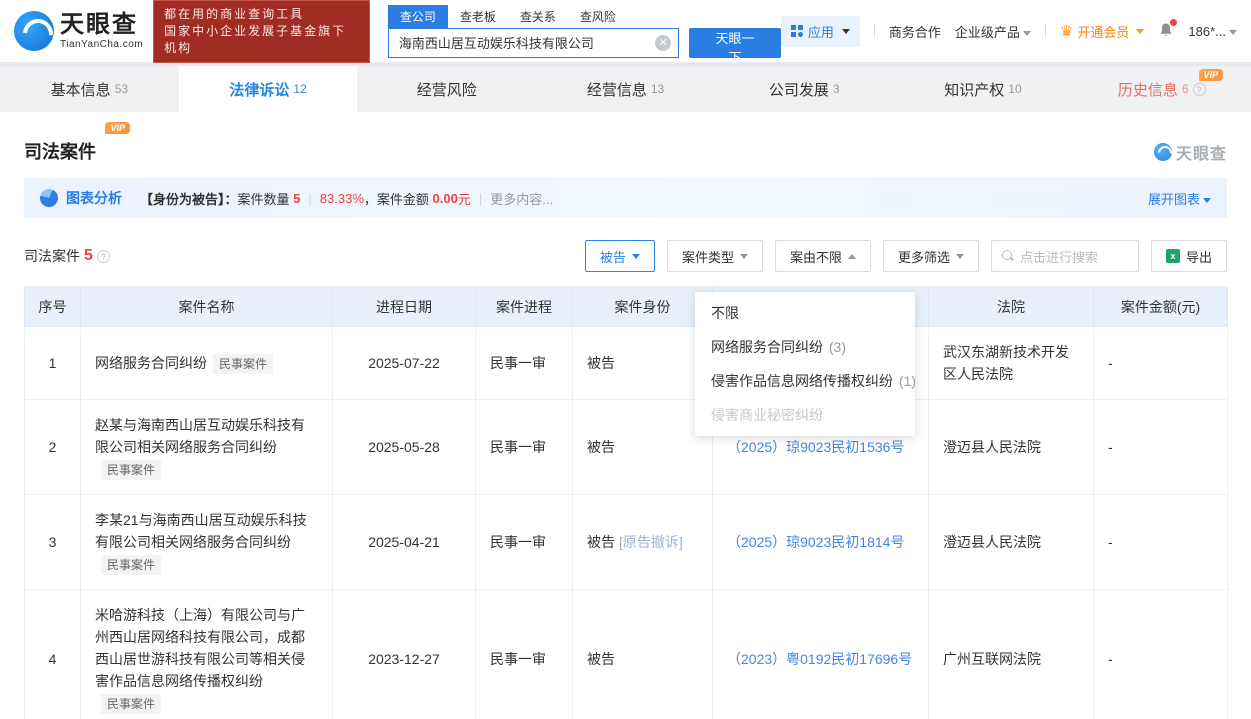 The height and width of the screenshot is (719, 1251). I want to click on page-title: 司法案件, so click(60, 152).